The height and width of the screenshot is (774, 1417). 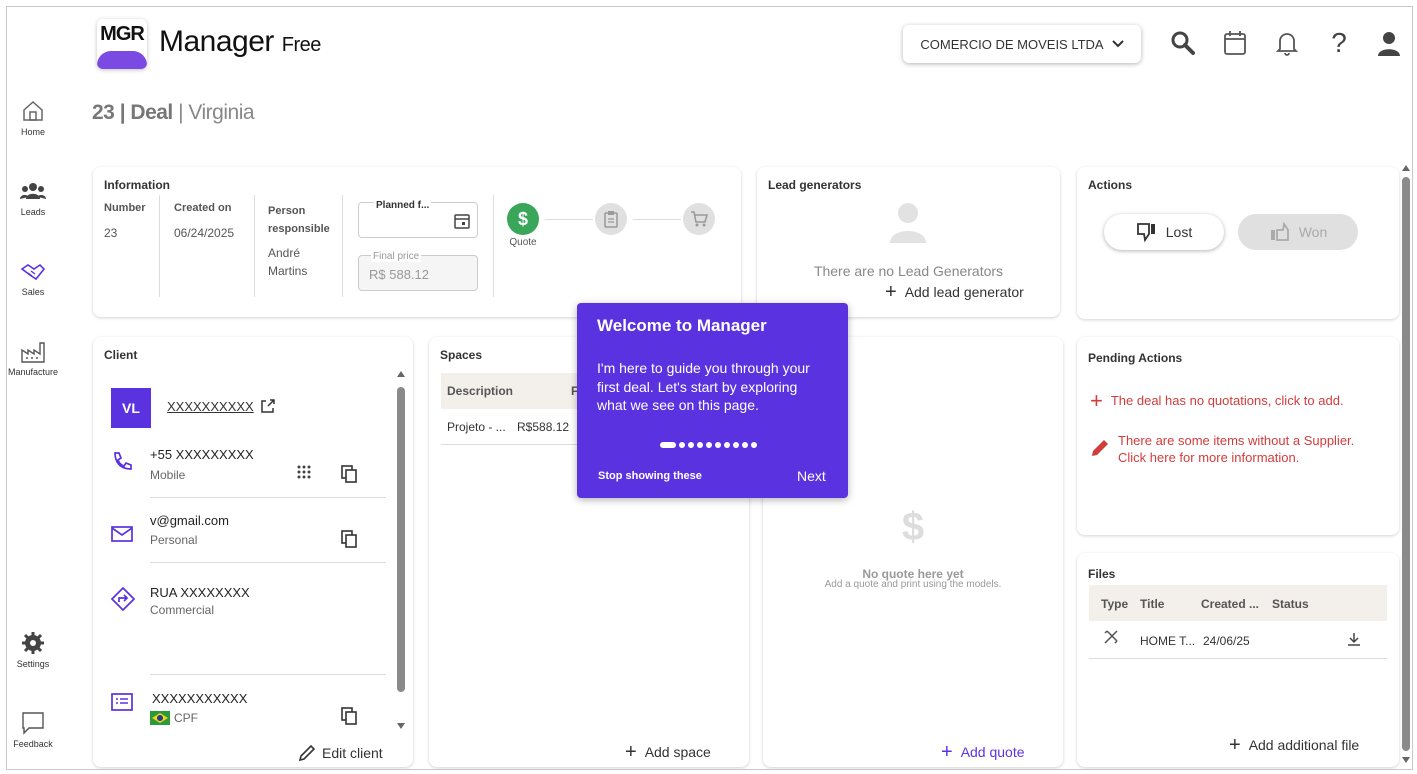 What do you see at coordinates (307, 753) in the screenshot?
I see `pencil-icon` at bounding box center [307, 753].